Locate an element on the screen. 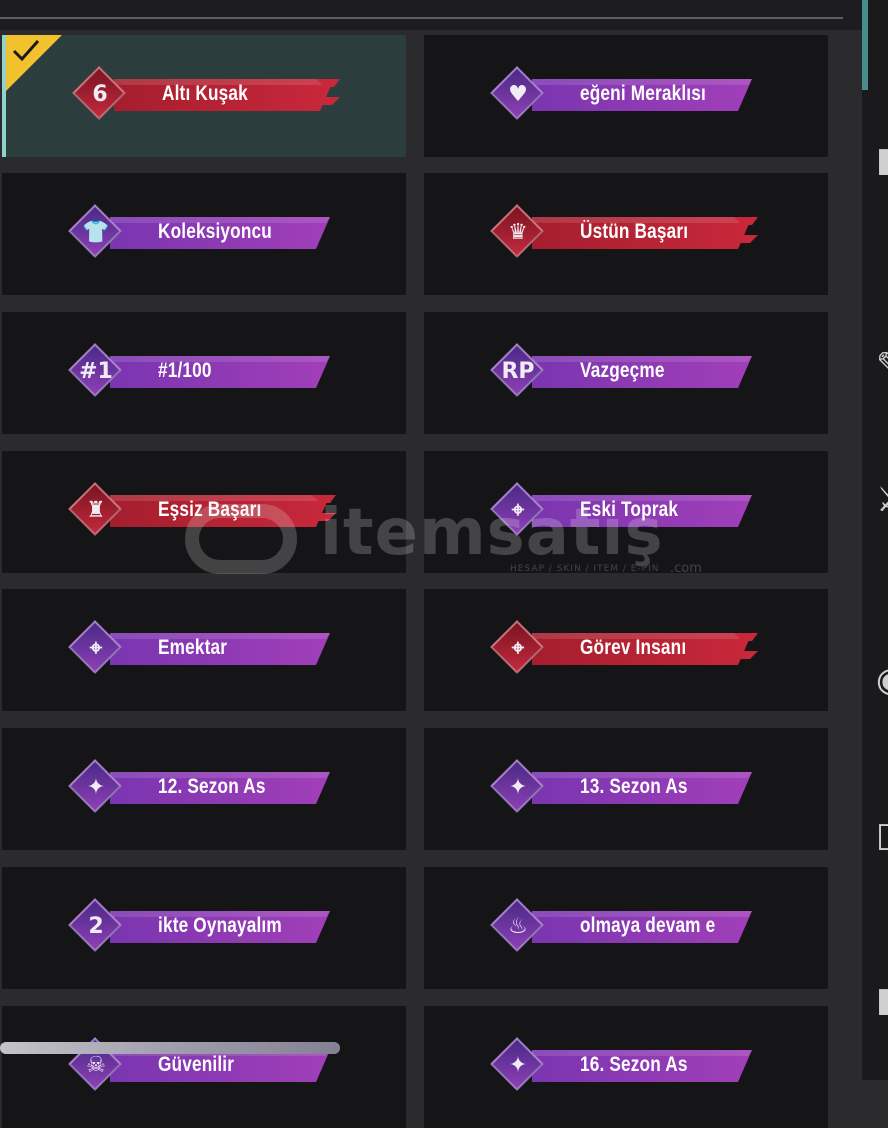  title-label: Altı Kuşak is located at coordinates (205, 93).